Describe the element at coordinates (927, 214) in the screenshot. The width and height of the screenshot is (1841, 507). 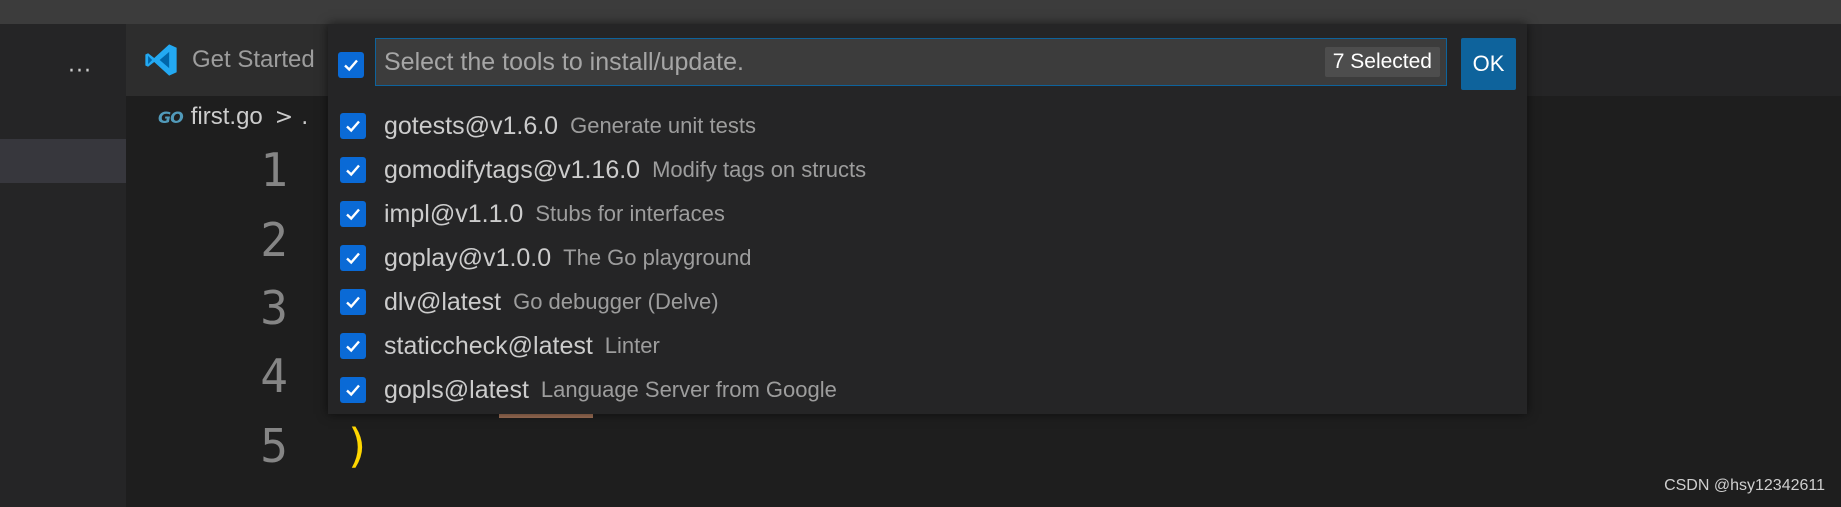
I see `list-item: impl@v1.1.0 Stubs for interfaces` at that location.